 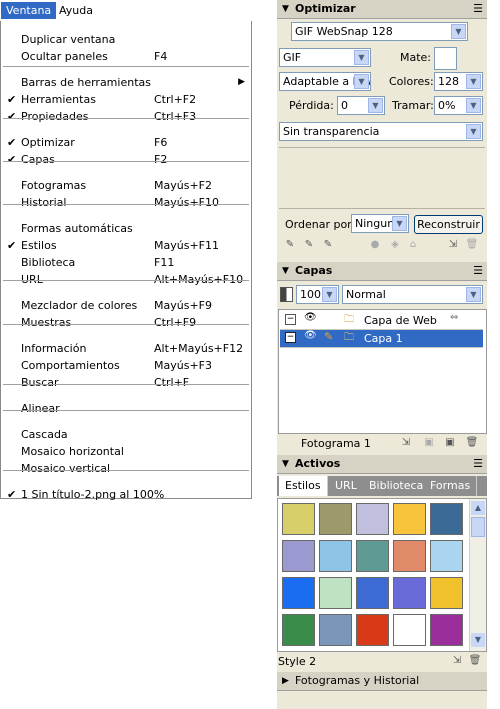 I want to click on transparent-icon: ✎, so click(x=328, y=245).